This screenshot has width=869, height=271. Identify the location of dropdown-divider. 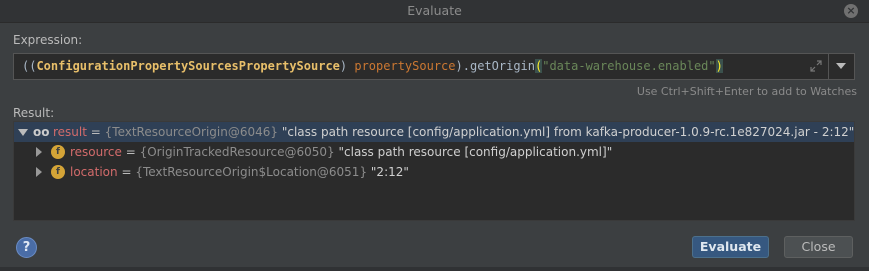
(828, 66).